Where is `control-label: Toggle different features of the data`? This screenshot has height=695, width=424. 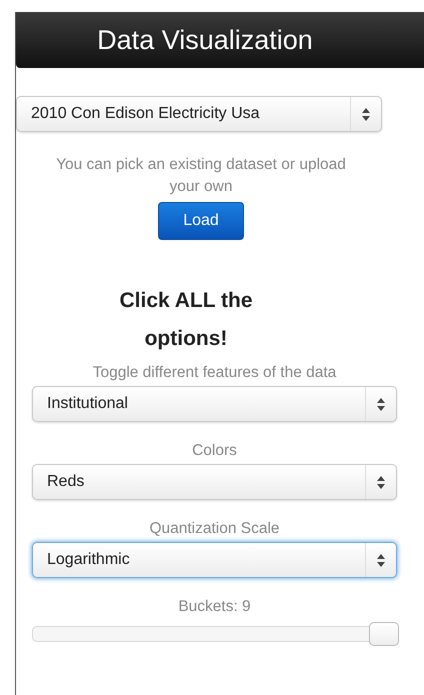
control-label: Toggle different features of the data is located at coordinates (215, 373).